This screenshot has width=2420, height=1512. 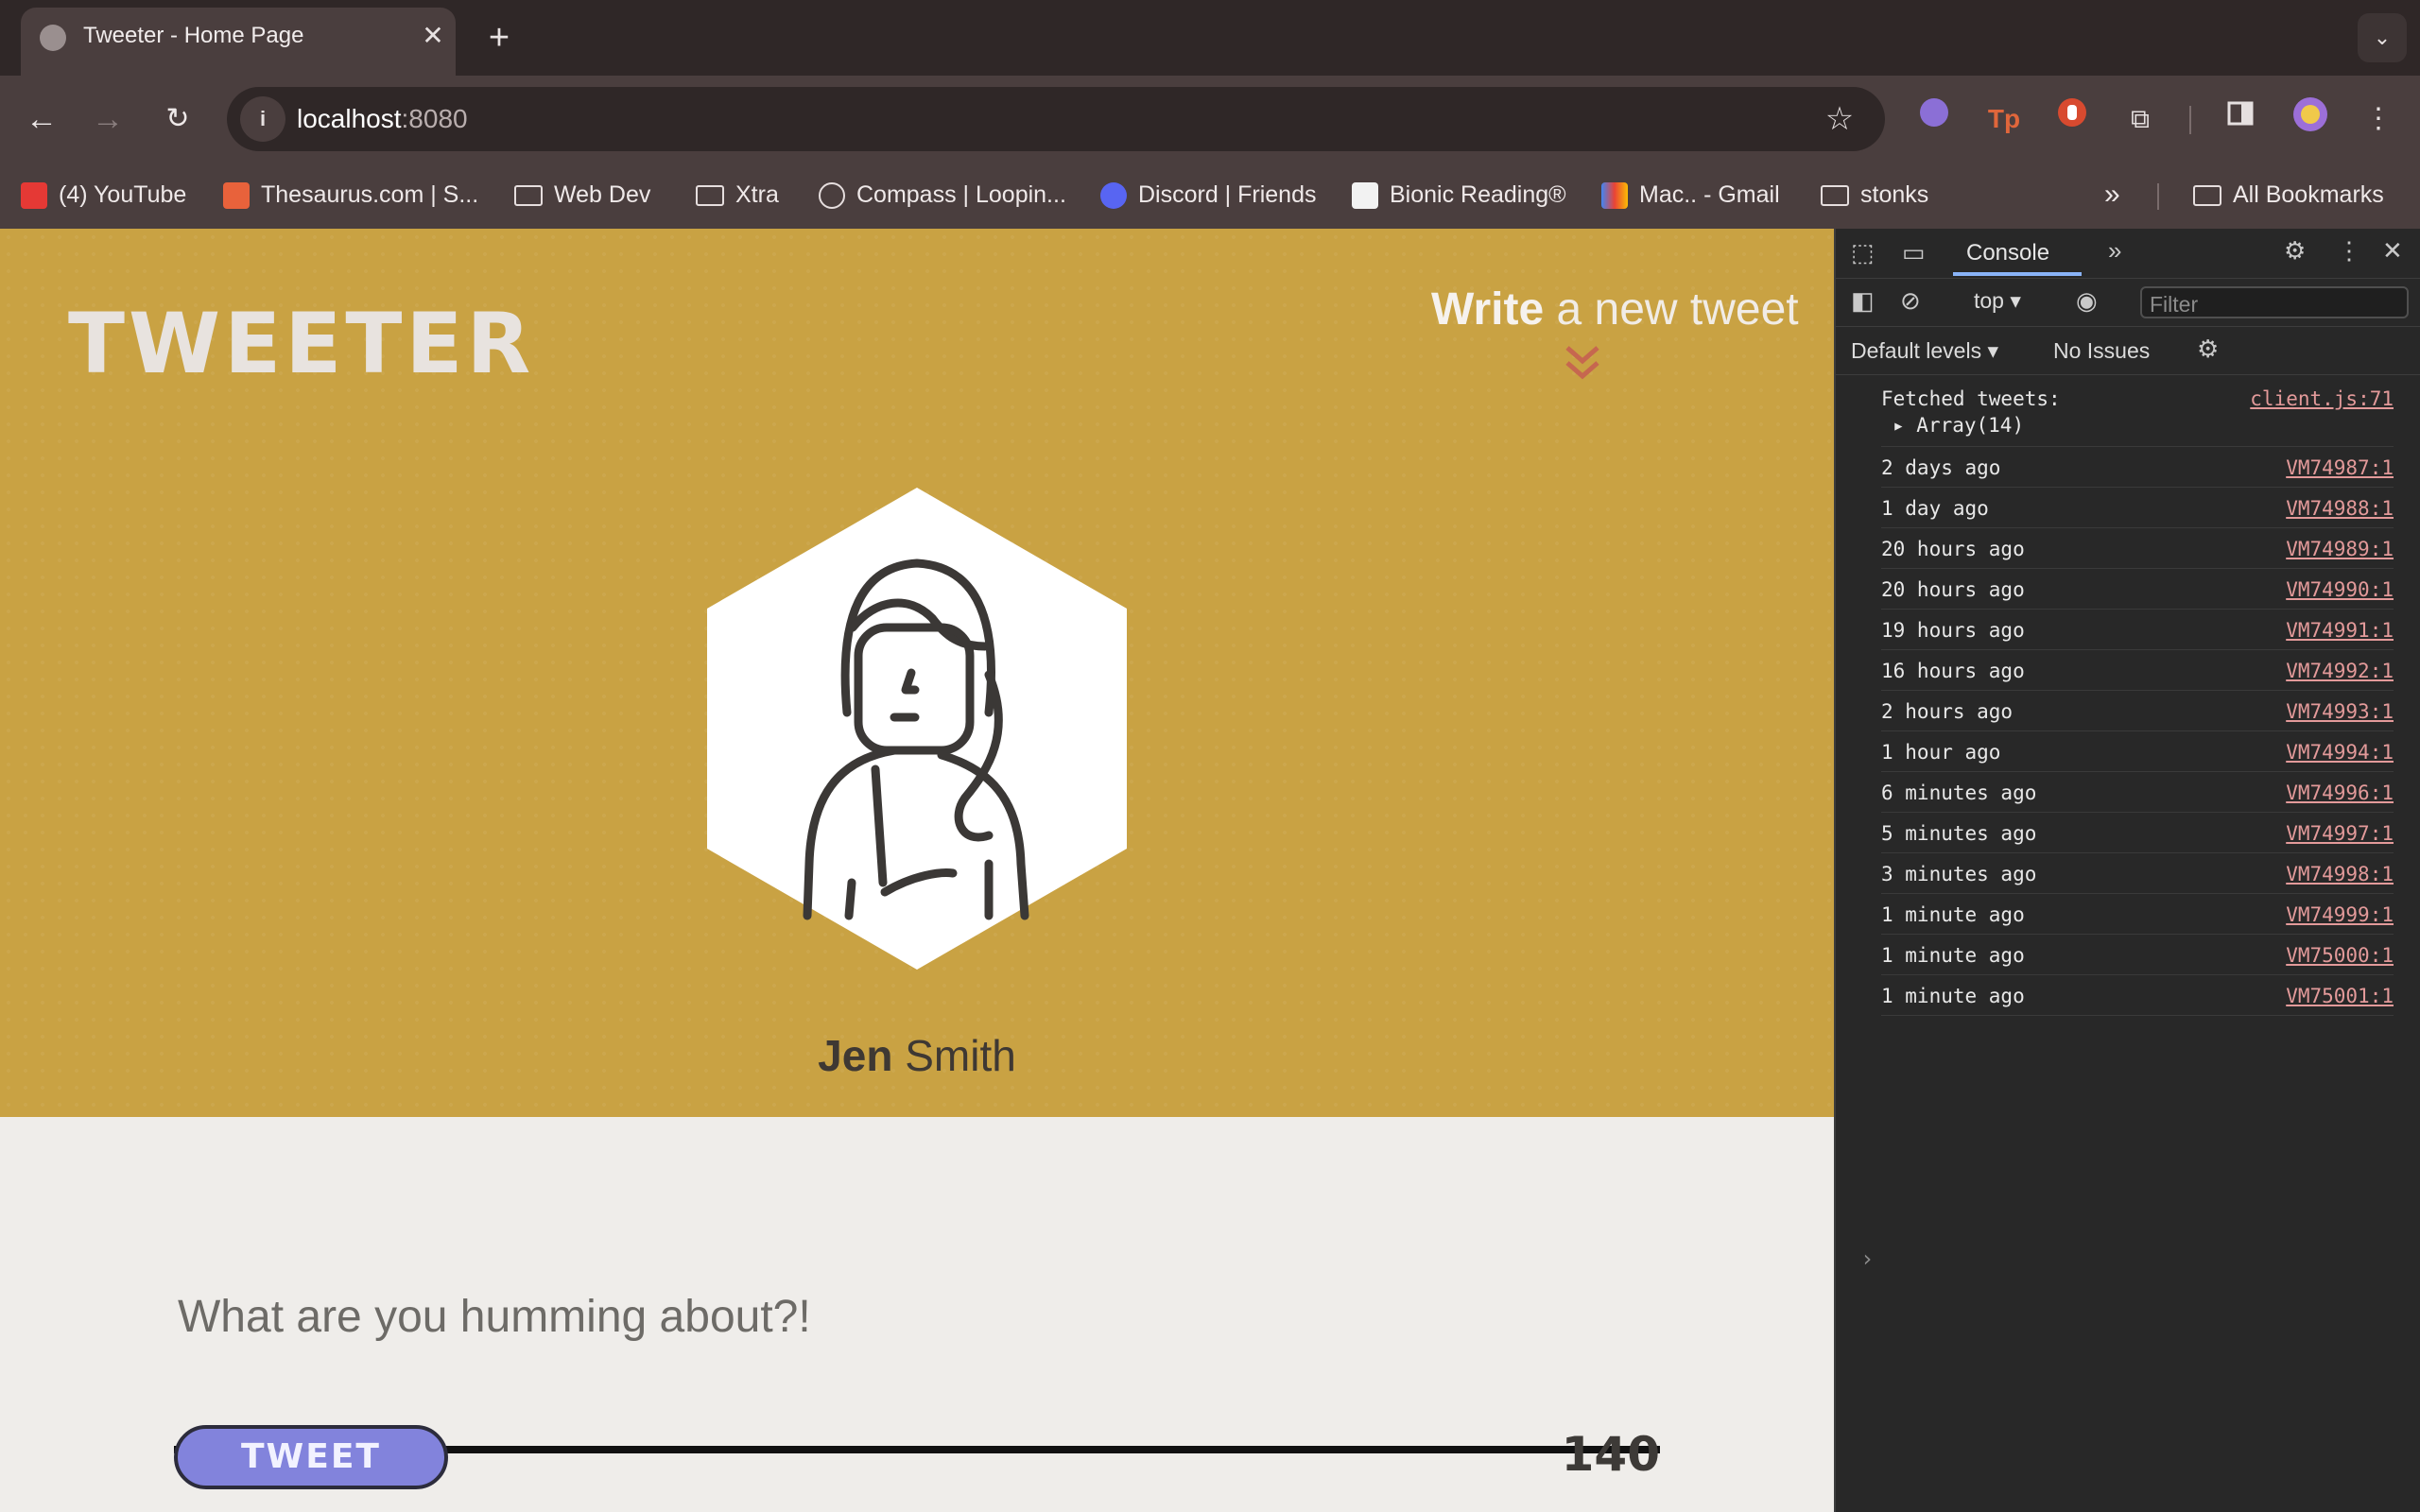 I want to click on address-bar: i localhost:8080 ☆, so click(x=1056, y=119).